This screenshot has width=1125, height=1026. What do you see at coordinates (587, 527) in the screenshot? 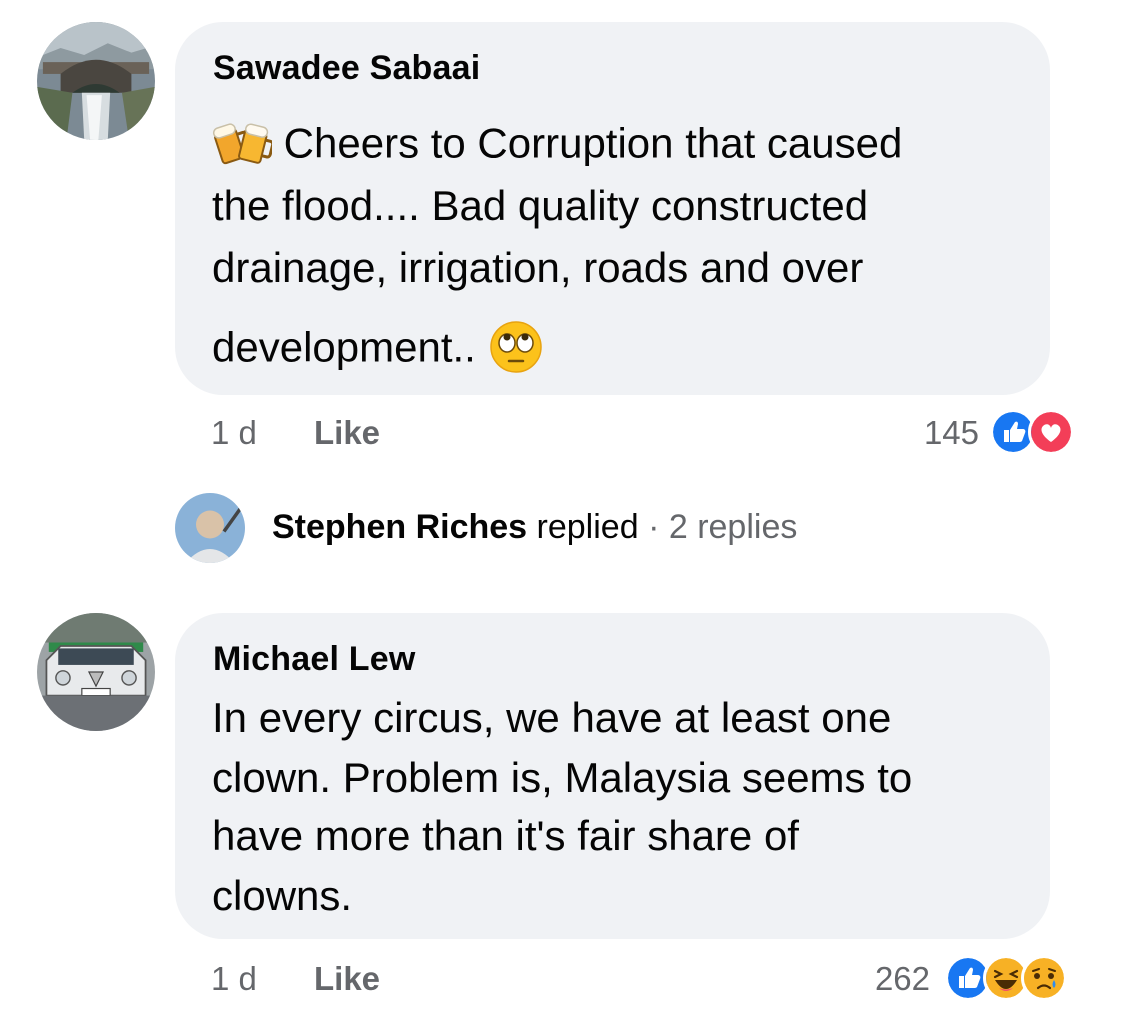
I see `reply-verb: replied` at bounding box center [587, 527].